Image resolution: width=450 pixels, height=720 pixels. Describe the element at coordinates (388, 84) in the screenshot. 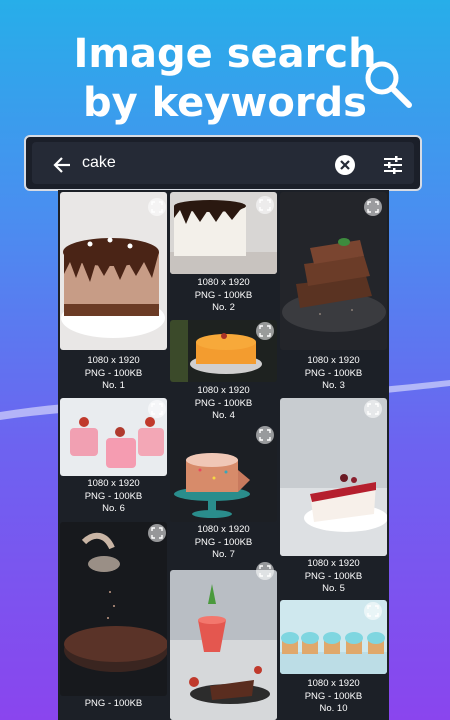

I see `magnifier-icon` at that location.